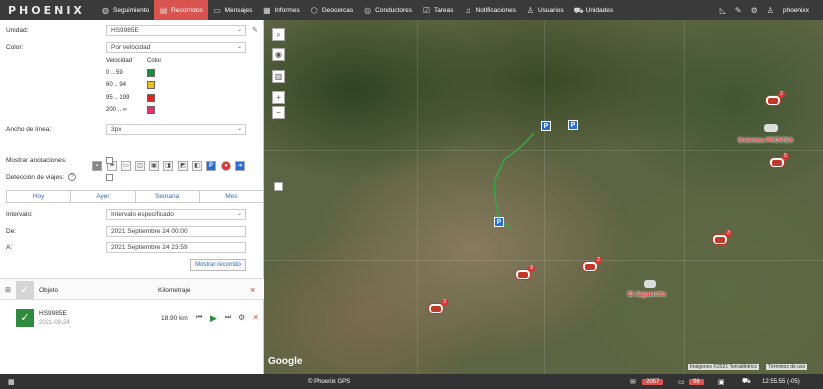  Describe the element at coordinates (278, 97) in the screenshot. I see `zoom-in-icon: +` at that location.